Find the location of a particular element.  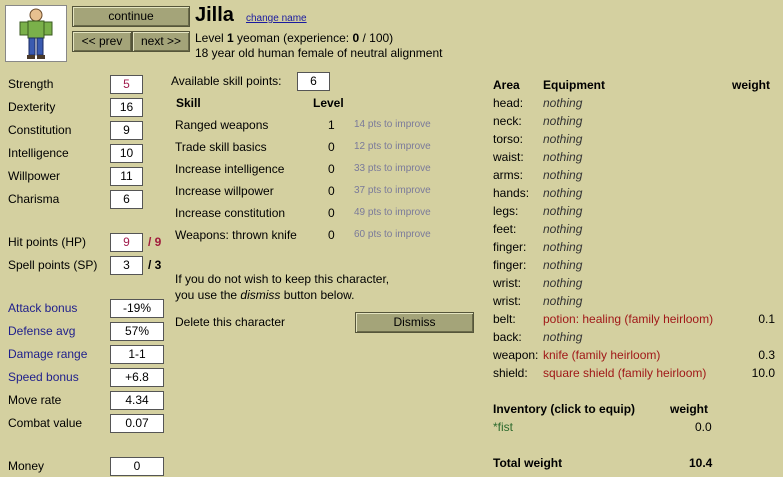

hp-value: 9 is located at coordinates (126, 242).